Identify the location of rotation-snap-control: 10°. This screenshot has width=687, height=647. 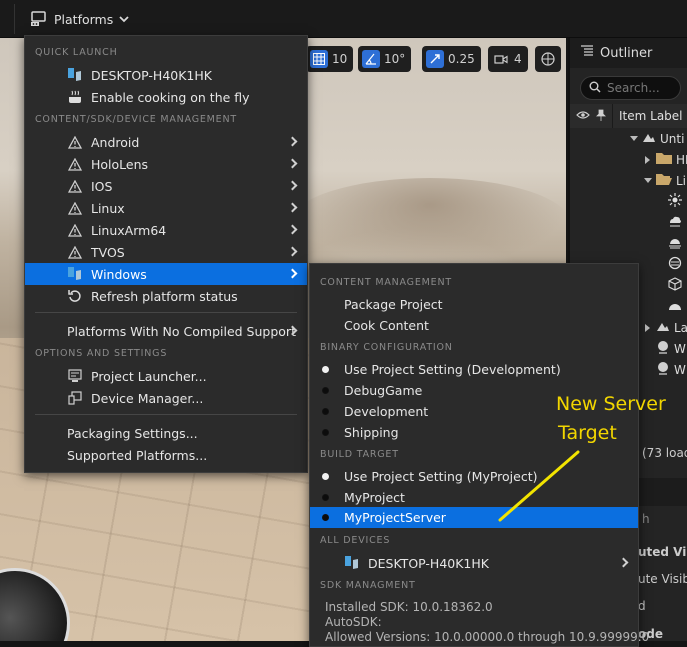
(385, 59).